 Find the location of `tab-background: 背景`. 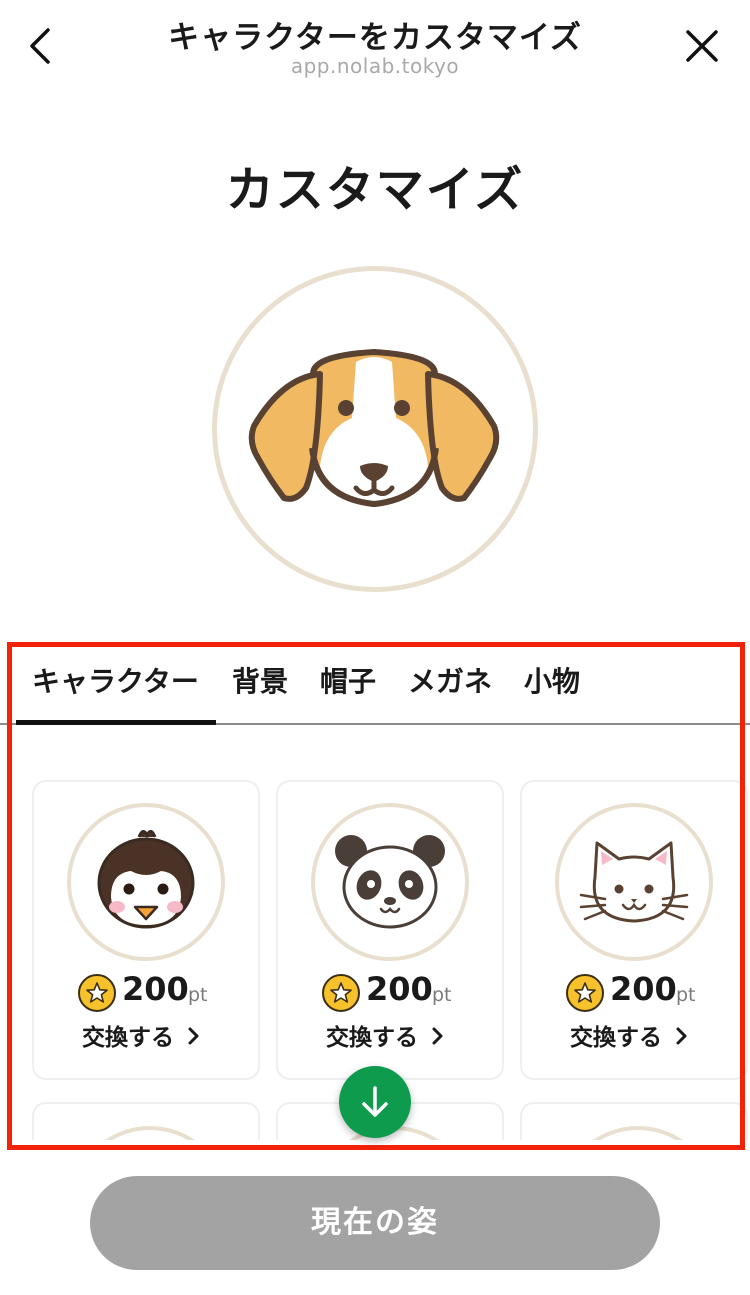

tab-background: 背景 is located at coordinates (260, 690).